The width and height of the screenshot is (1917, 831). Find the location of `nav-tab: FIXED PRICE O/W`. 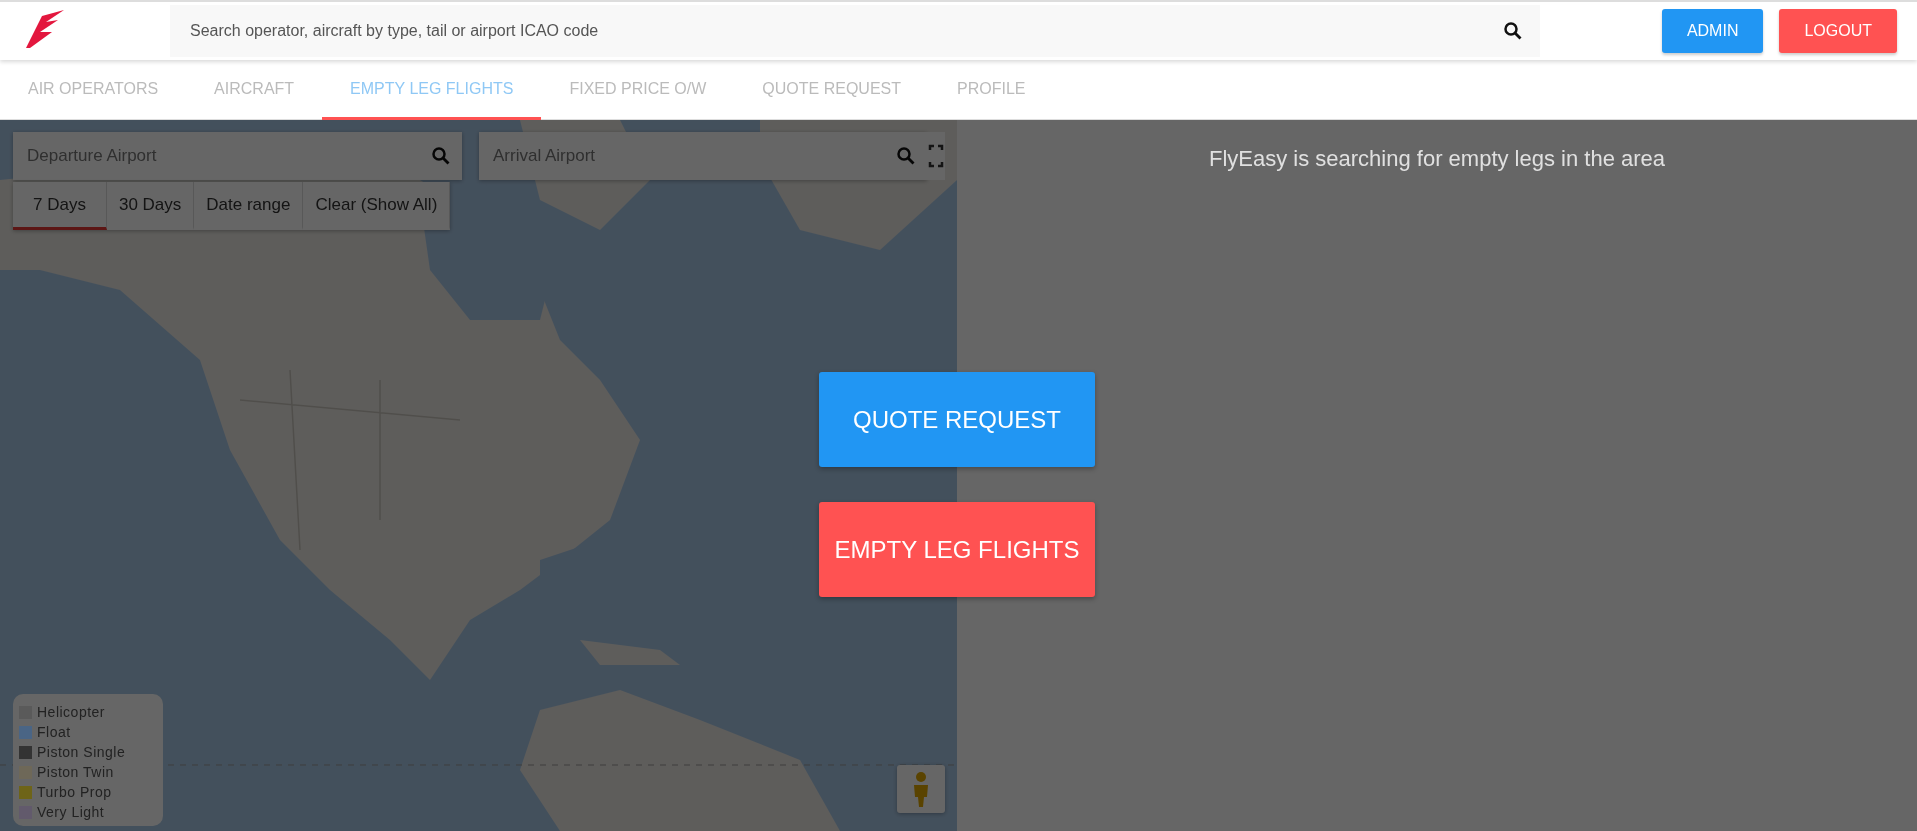

nav-tab: FIXED PRICE O/W is located at coordinates (638, 90).